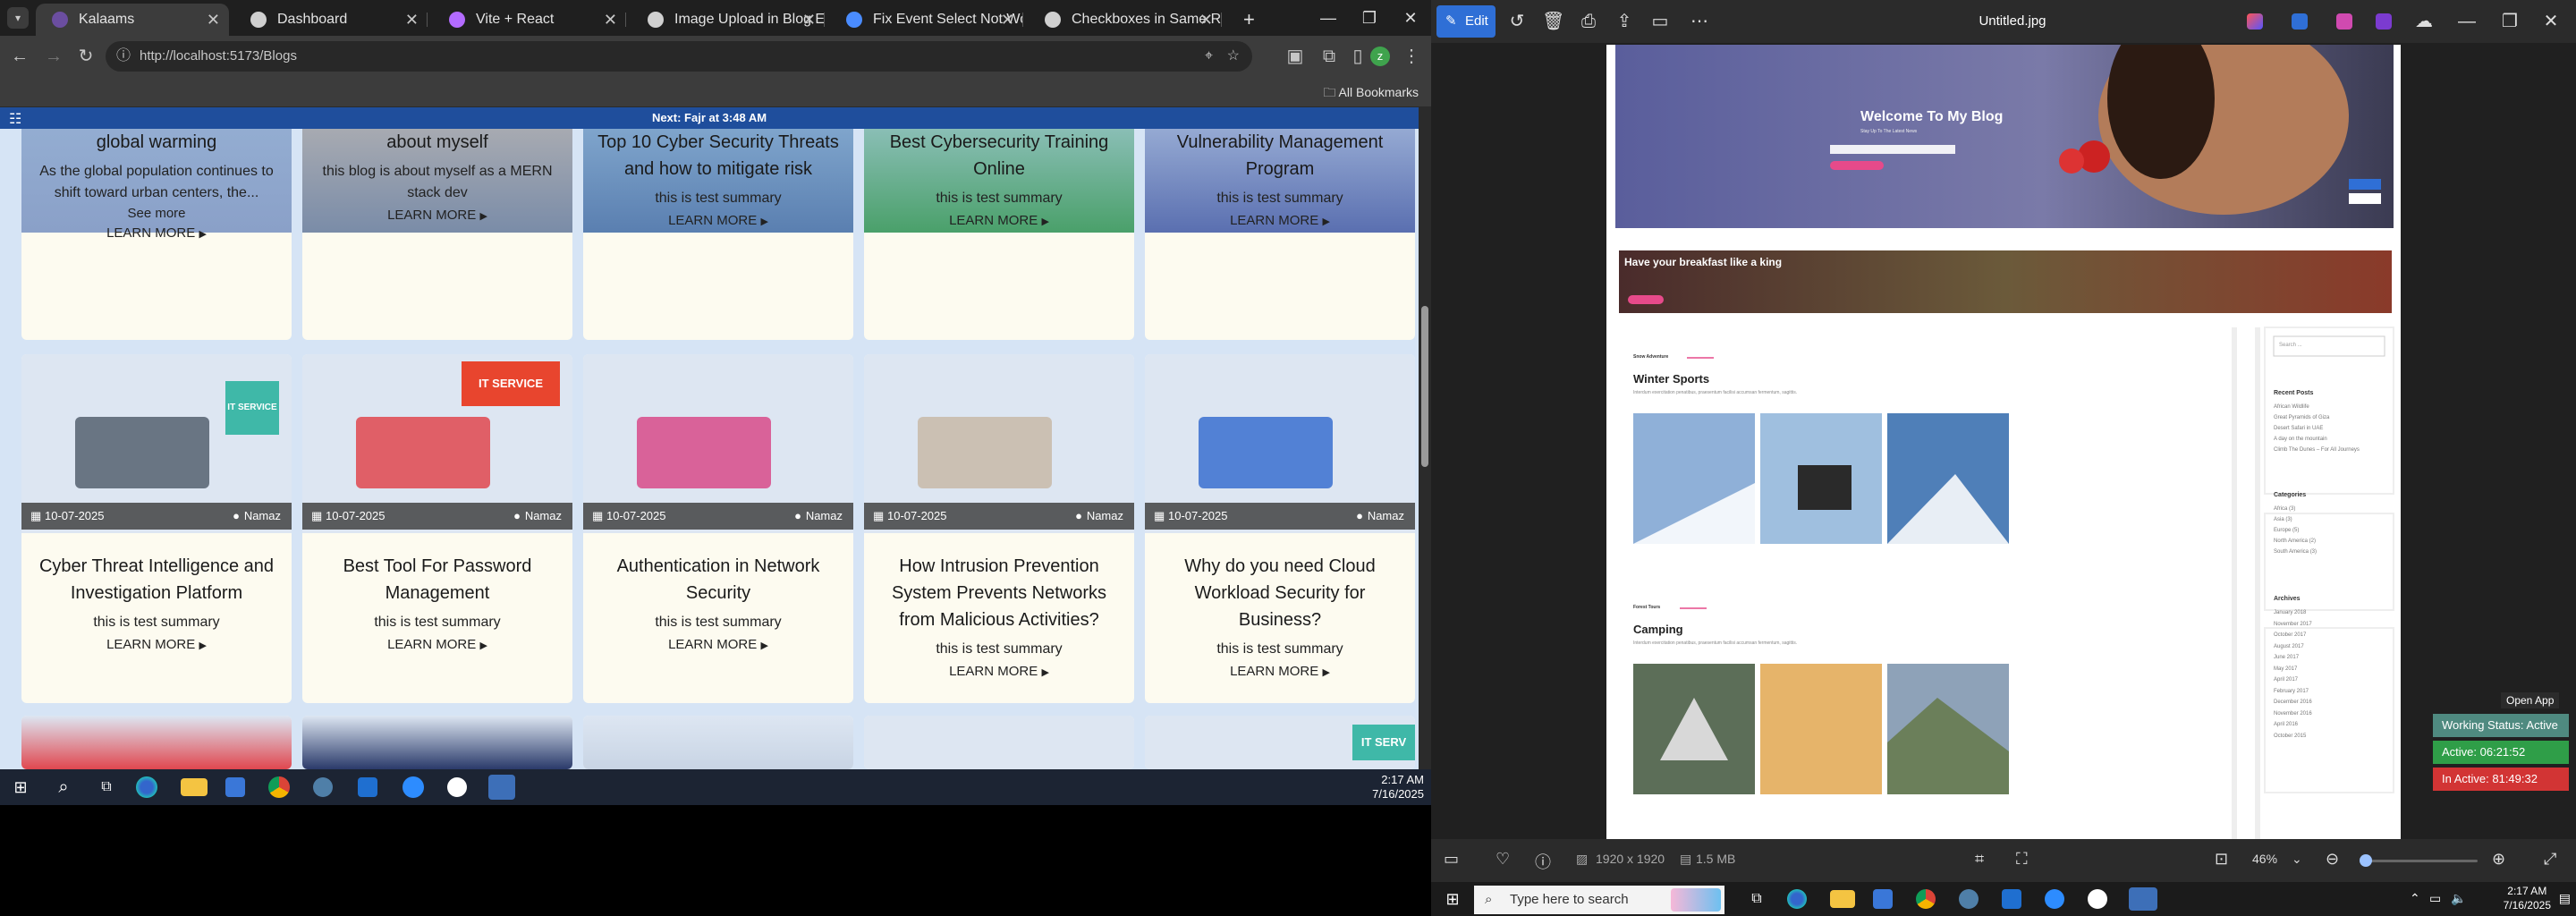 The height and width of the screenshot is (916, 2576). I want to click on fit-icon: ⛶, so click(2022, 859).